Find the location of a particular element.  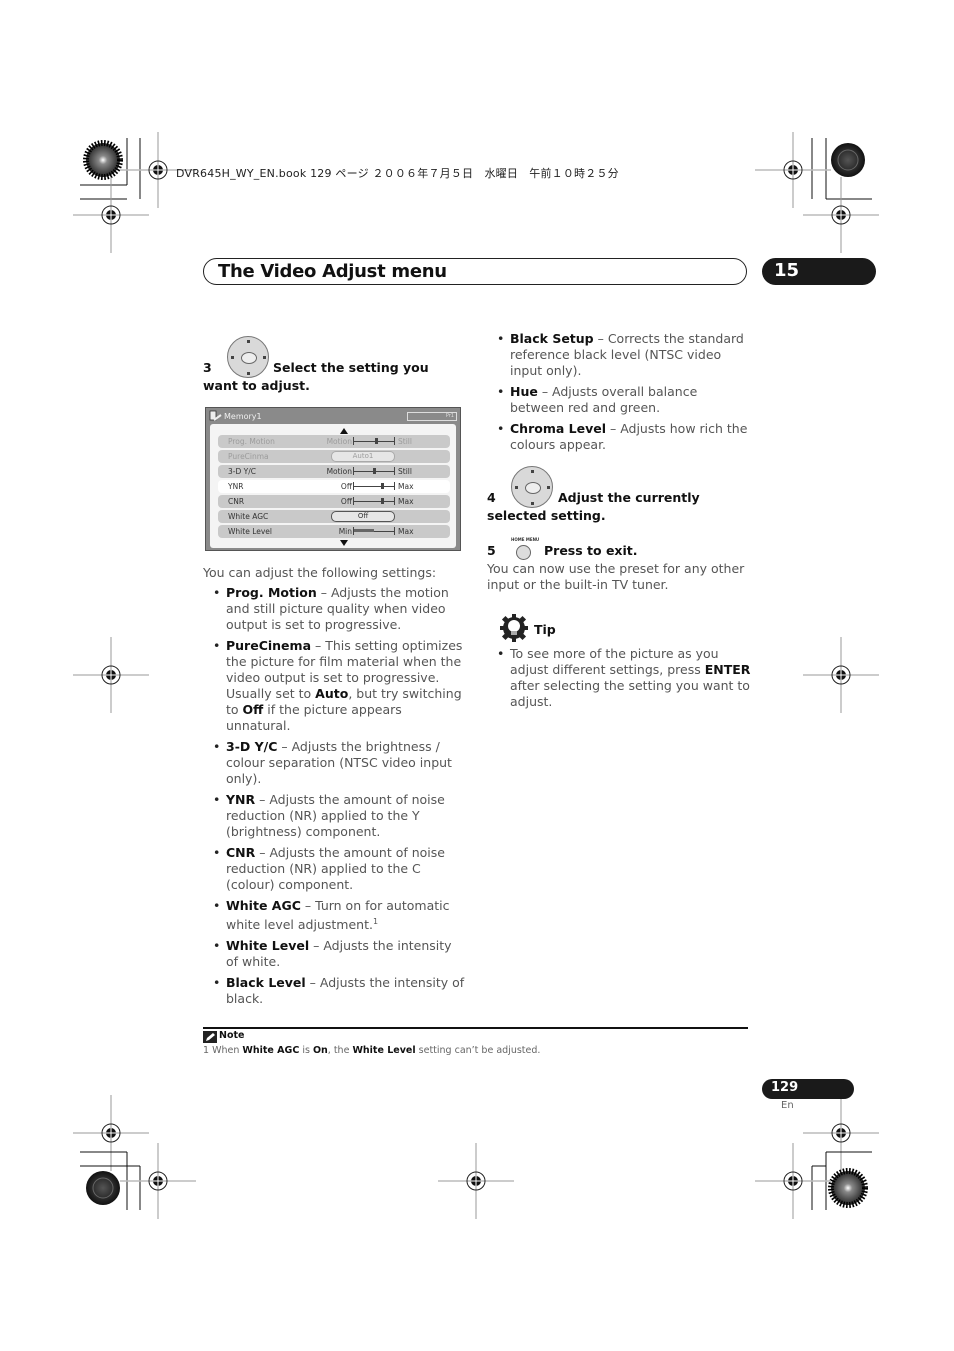

footnote-ref: 1 is located at coordinates (375, 921).